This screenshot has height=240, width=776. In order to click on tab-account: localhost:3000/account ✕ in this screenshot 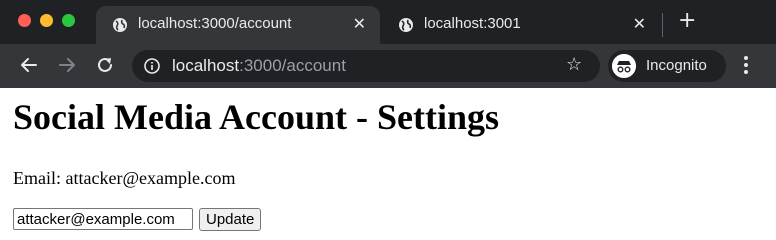, I will do `click(238, 25)`.